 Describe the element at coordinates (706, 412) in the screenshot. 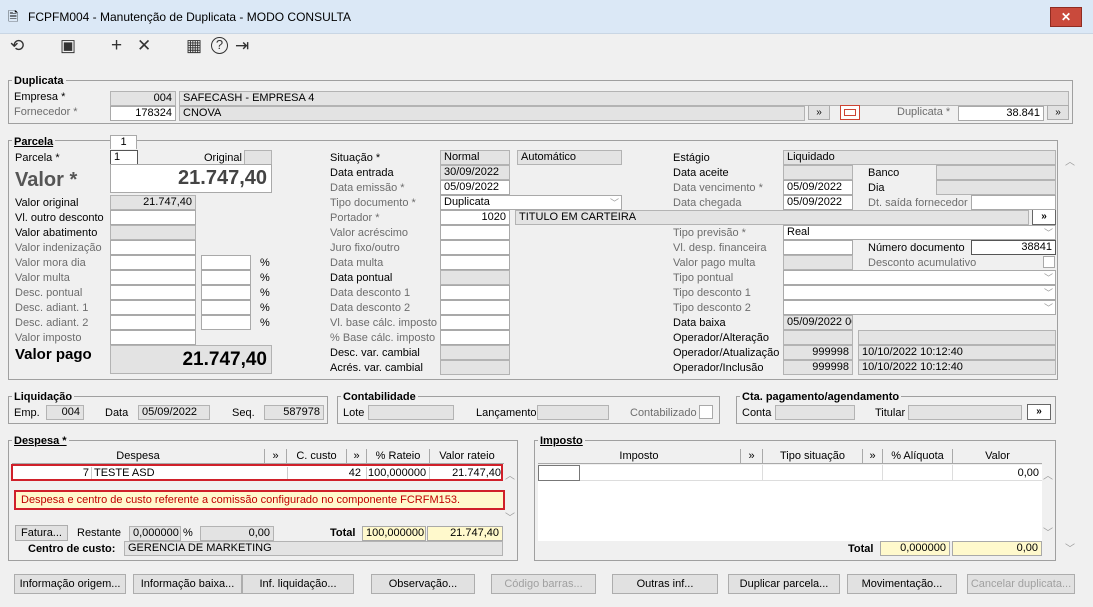

I see `contabilizado-checkbox` at that location.